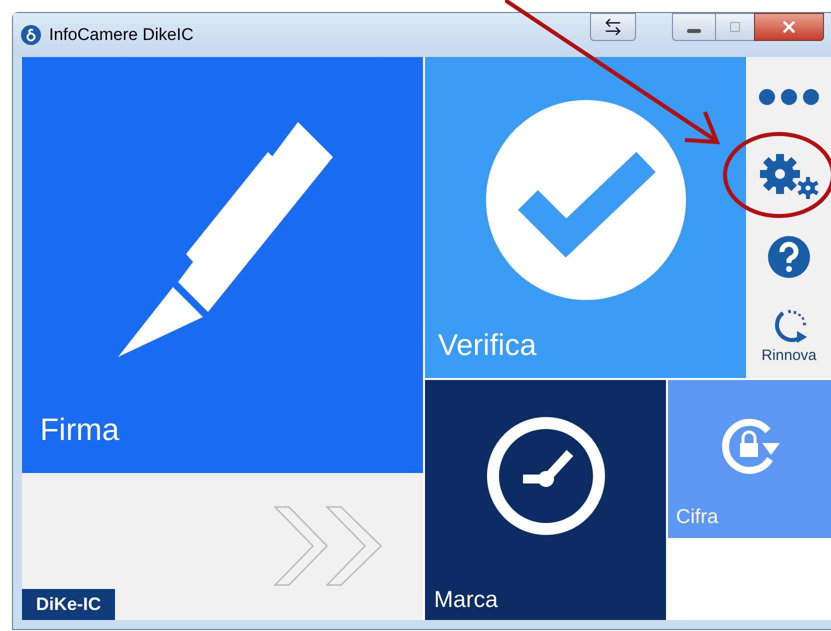 Image resolution: width=831 pixels, height=631 pixels. I want to click on minimize-button, so click(694, 27).